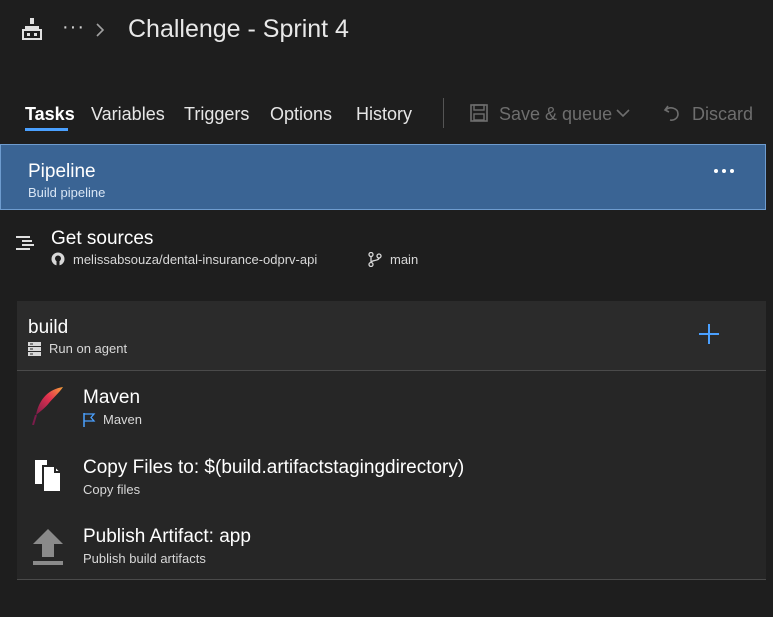  I want to click on flag-icon, so click(89, 420).